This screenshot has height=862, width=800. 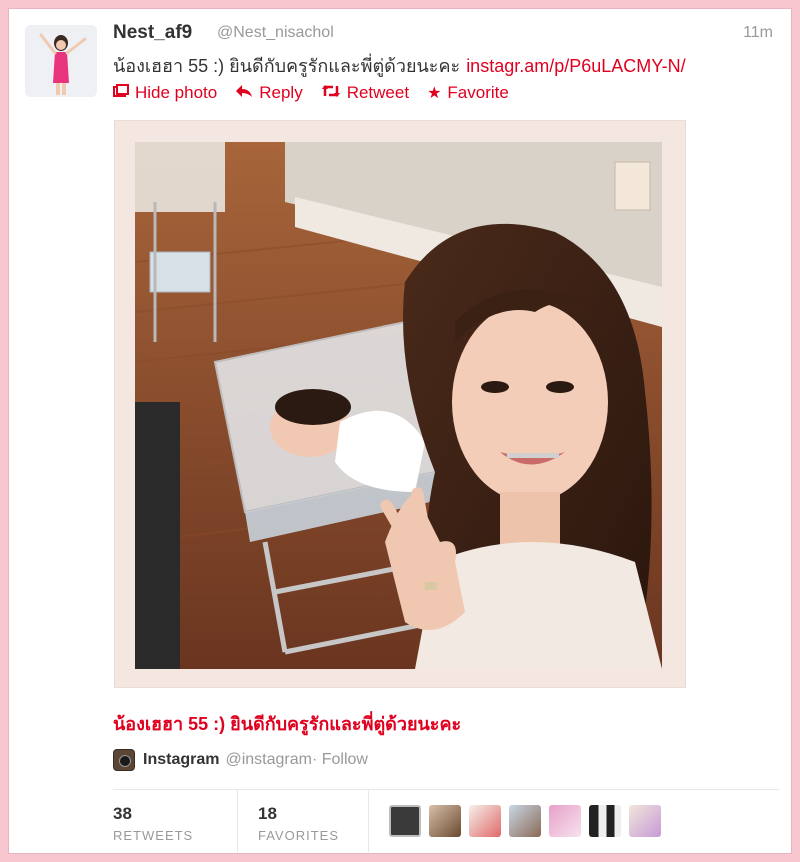 What do you see at coordinates (124, 760) in the screenshot?
I see `instagram-icon` at bounding box center [124, 760].